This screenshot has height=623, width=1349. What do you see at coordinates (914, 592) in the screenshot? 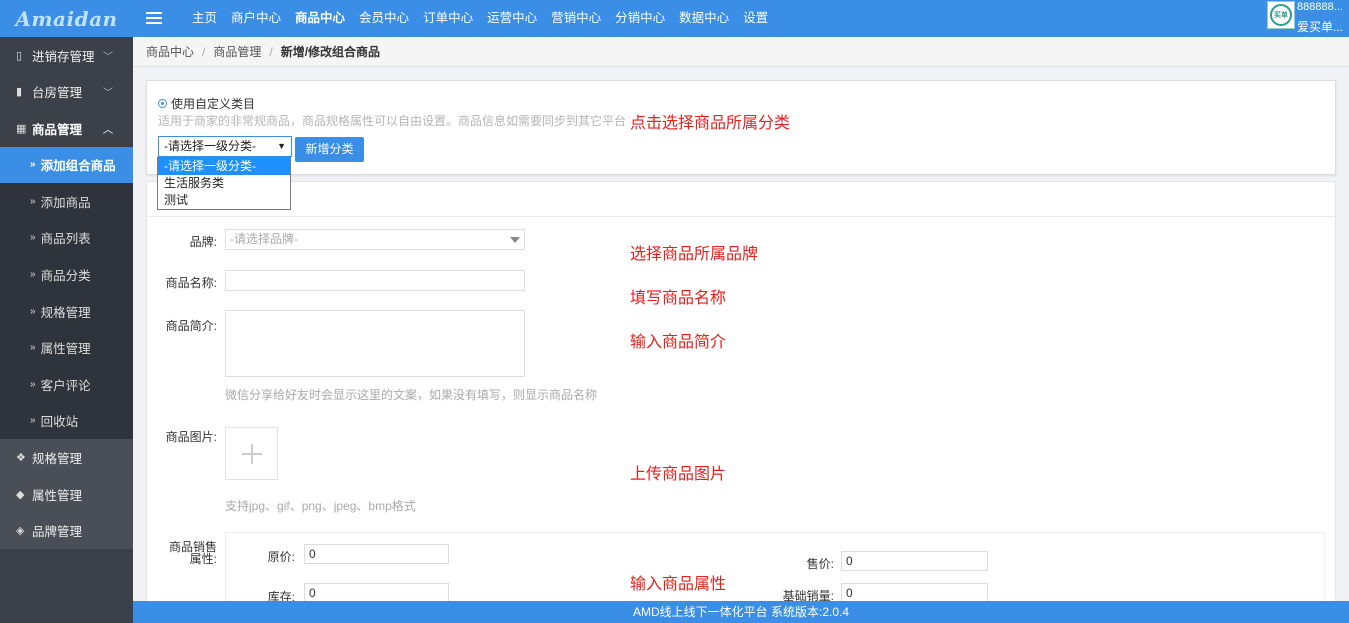
I see `base-sales-input: 0` at bounding box center [914, 592].